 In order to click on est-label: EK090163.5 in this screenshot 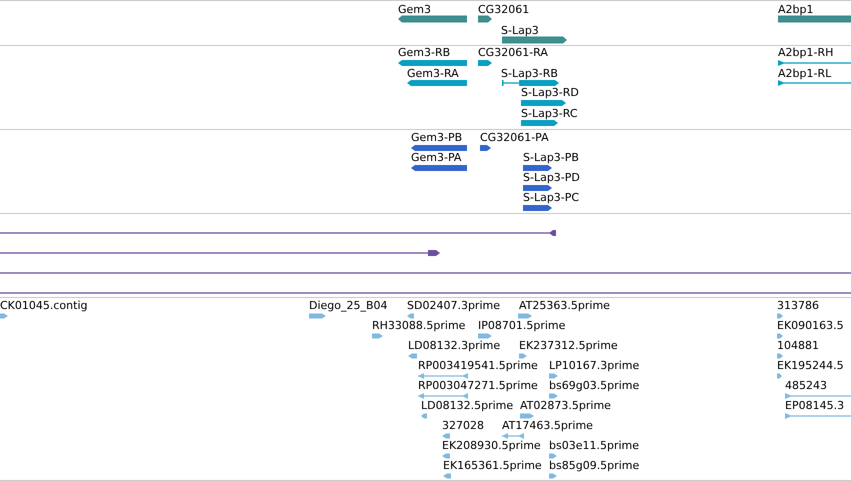, I will do `click(810, 325)`.